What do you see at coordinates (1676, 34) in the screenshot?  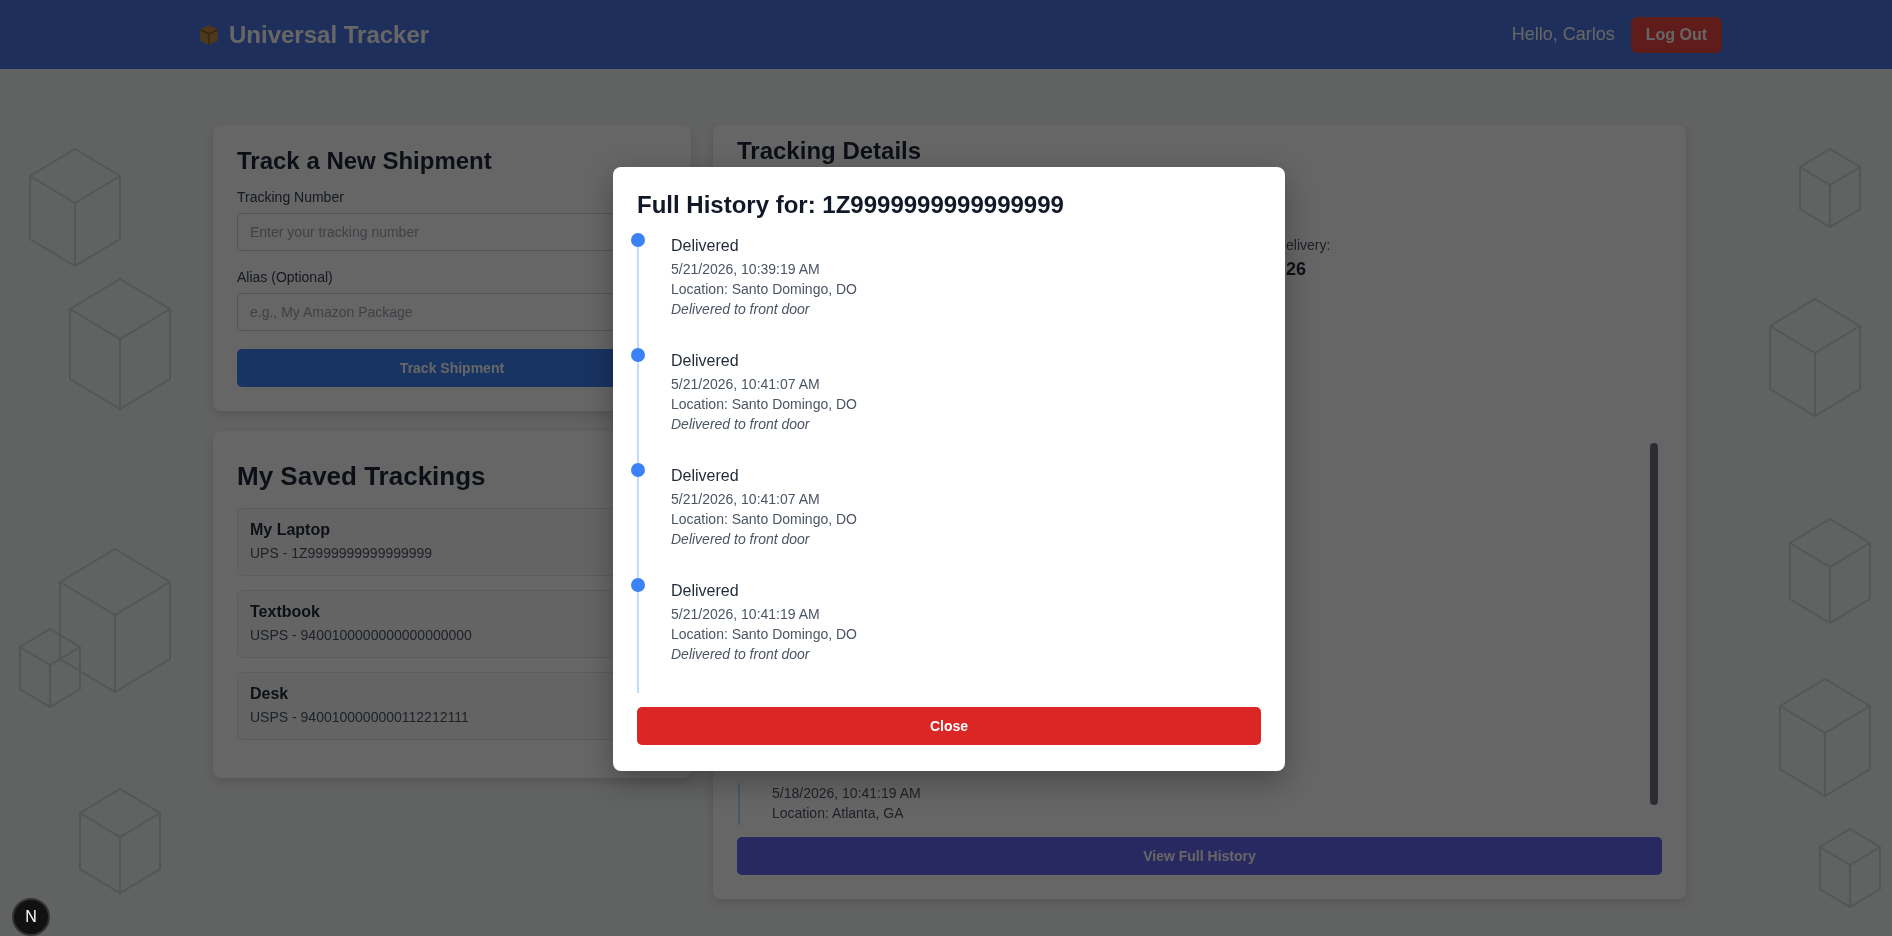 I see `logout-button: Log Out` at bounding box center [1676, 34].